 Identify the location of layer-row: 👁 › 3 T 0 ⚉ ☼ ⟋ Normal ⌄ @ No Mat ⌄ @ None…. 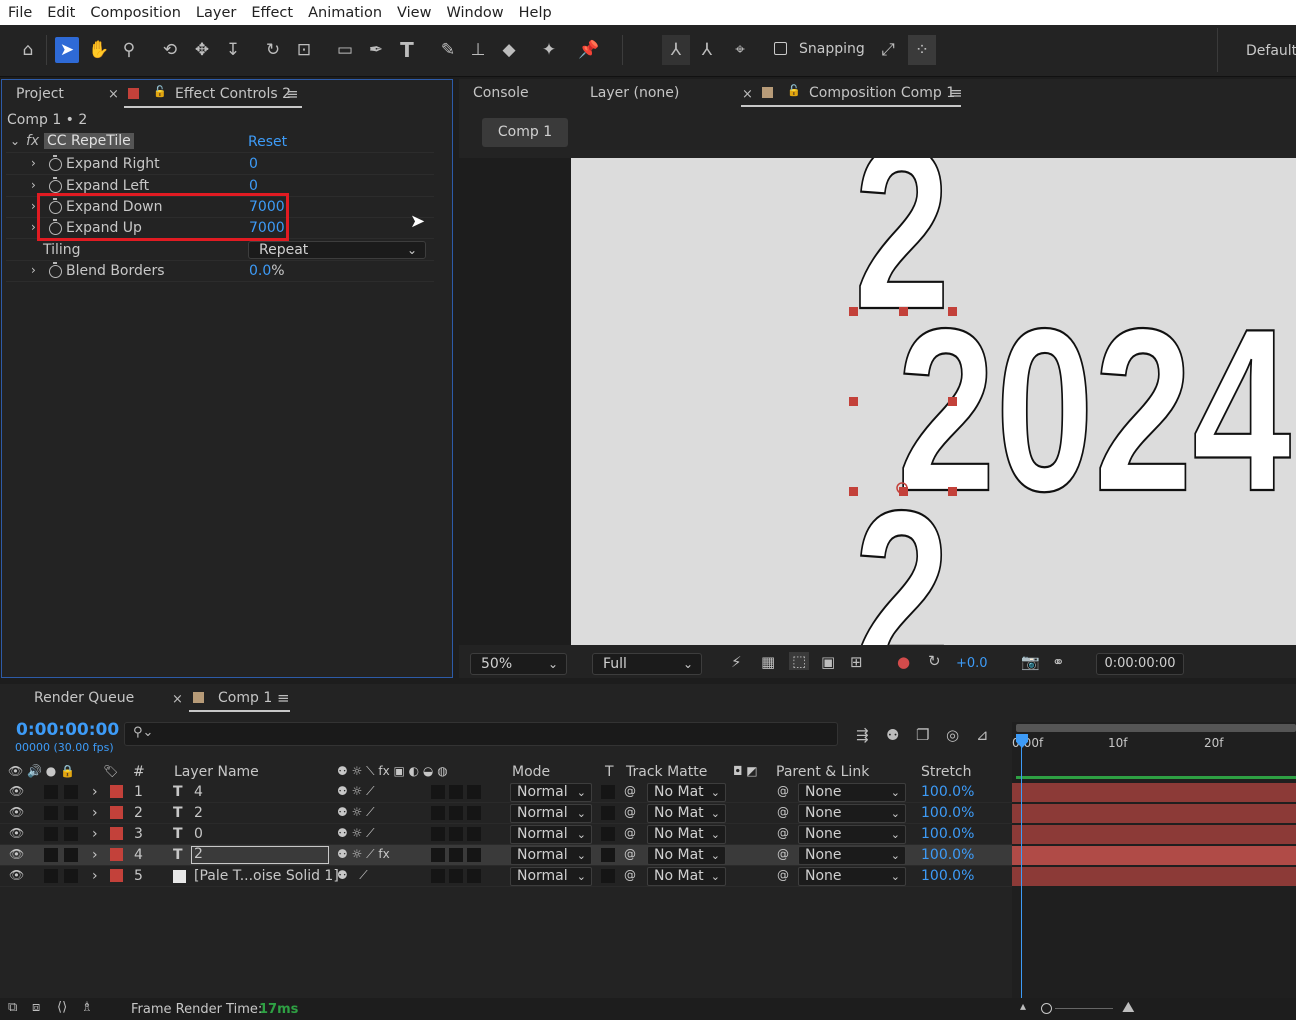
(506, 834).